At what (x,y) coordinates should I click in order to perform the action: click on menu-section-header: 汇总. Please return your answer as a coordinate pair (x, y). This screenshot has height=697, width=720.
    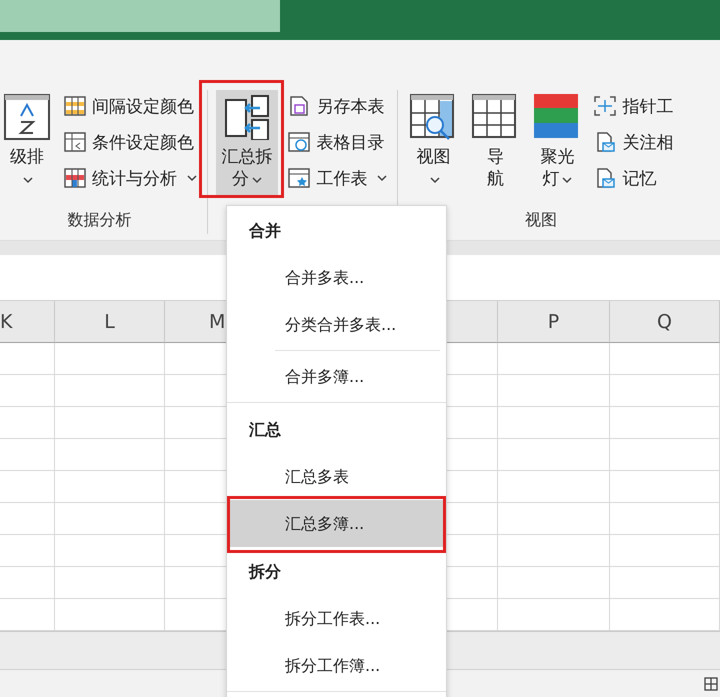
    Looking at the image, I should click on (264, 430).